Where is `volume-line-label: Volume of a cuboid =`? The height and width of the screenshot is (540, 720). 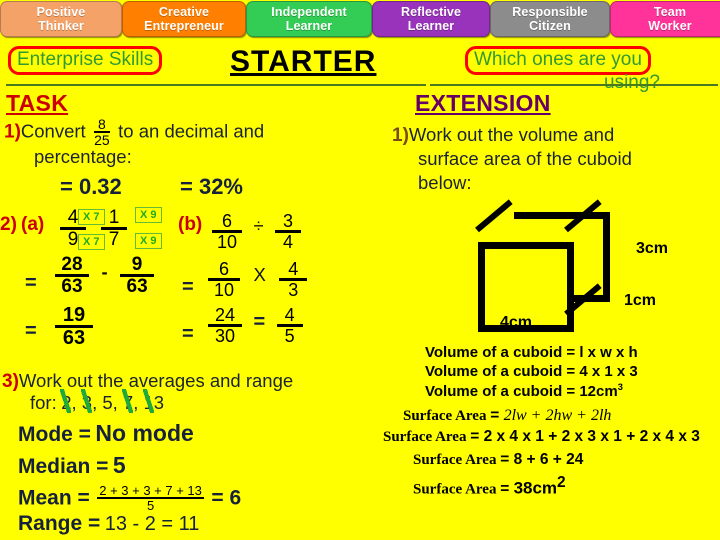
volume-line-label: Volume of a cuboid = is located at coordinates (502, 352).